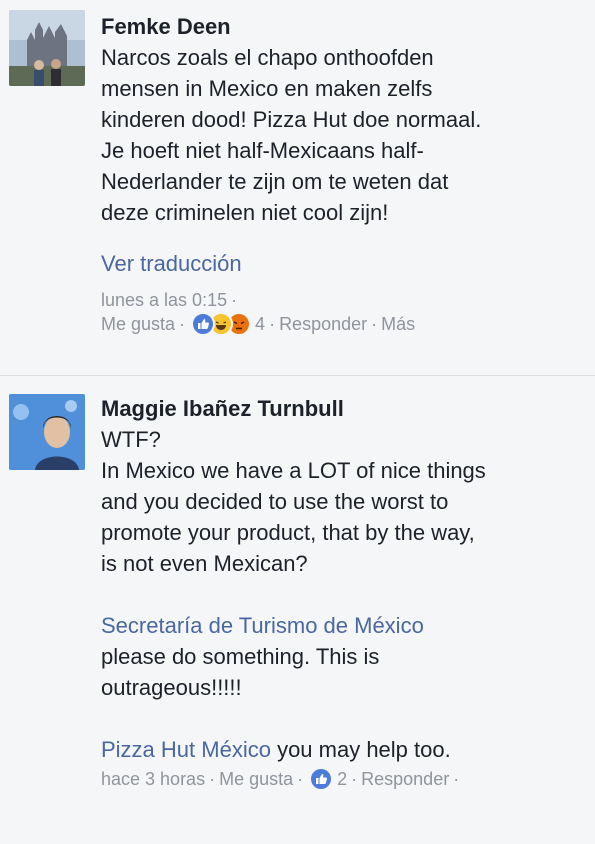 The image size is (595, 844). What do you see at coordinates (153, 779) in the screenshot?
I see `timestamp: hace 3 horas` at bounding box center [153, 779].